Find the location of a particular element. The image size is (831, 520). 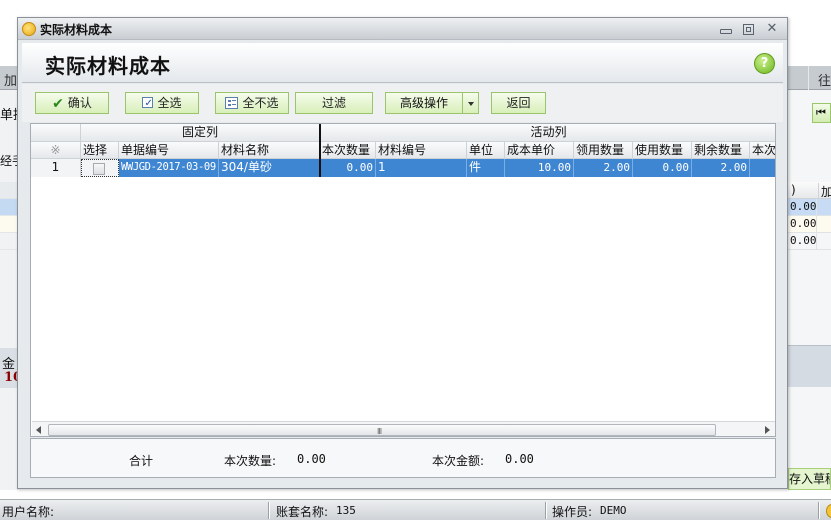

checkbox-icon is located at coordinates (148, 104).